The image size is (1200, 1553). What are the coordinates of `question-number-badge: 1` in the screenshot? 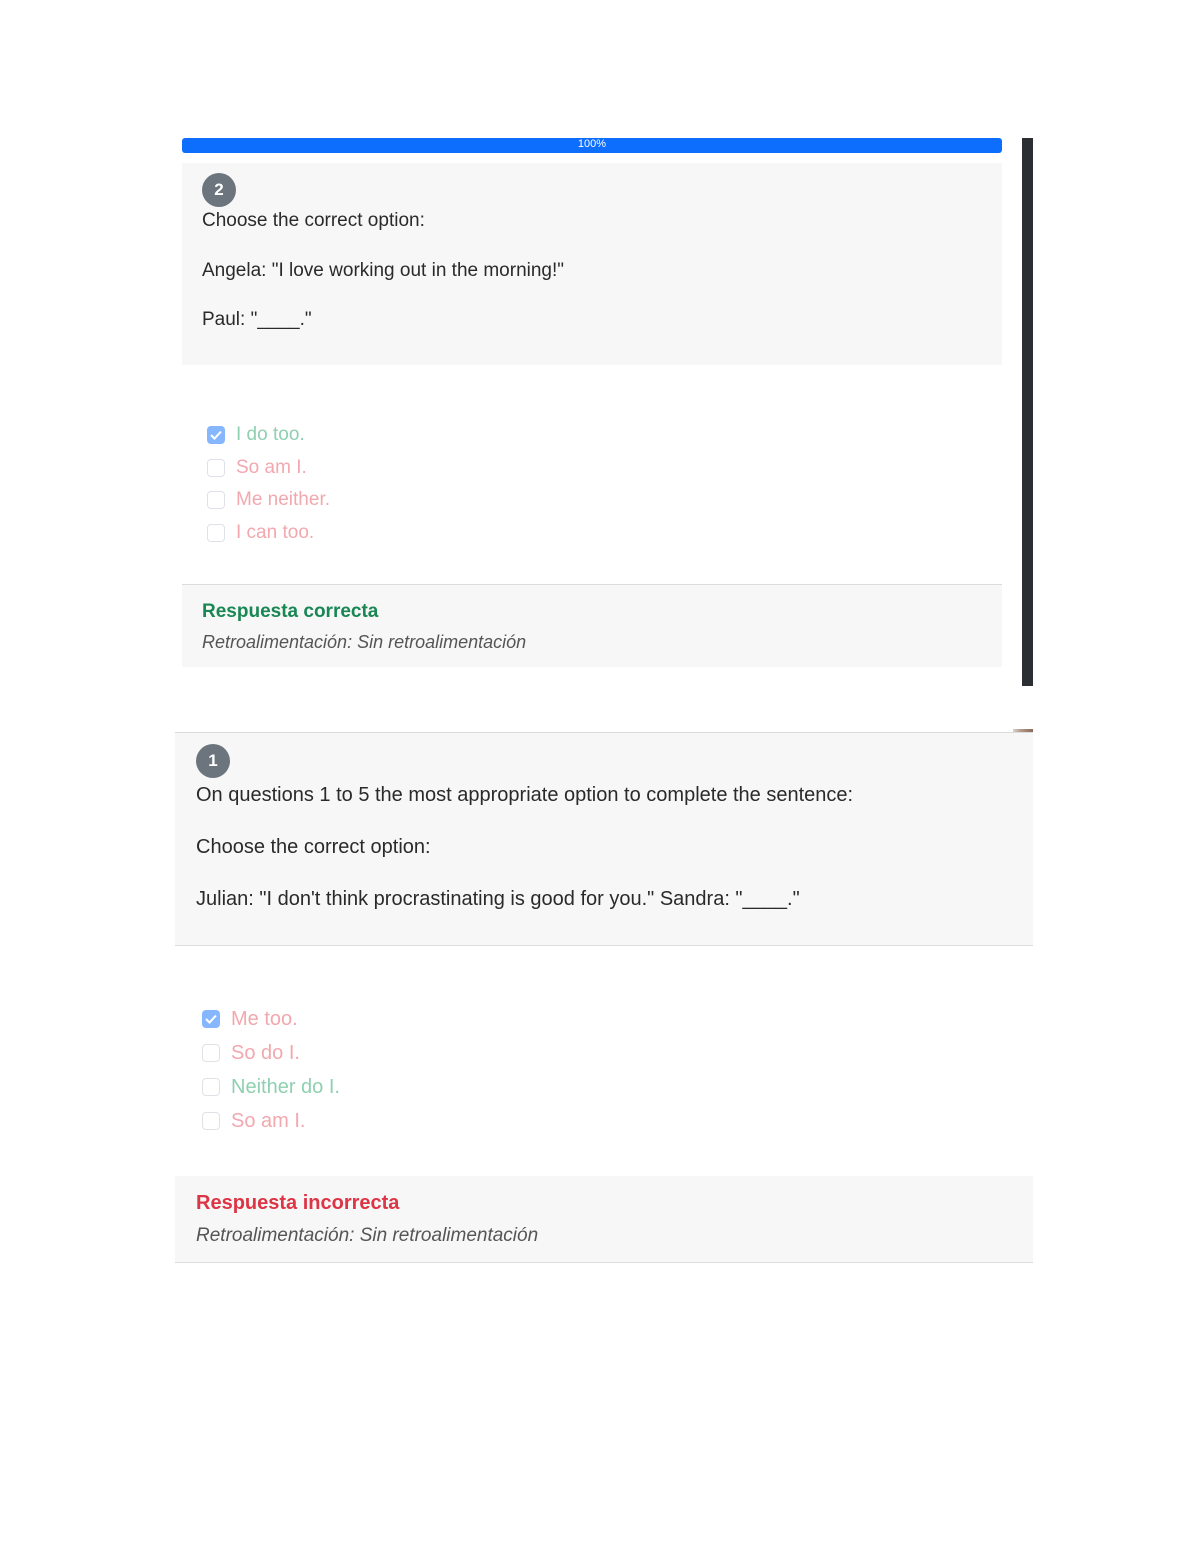 It's located at (213, 761).